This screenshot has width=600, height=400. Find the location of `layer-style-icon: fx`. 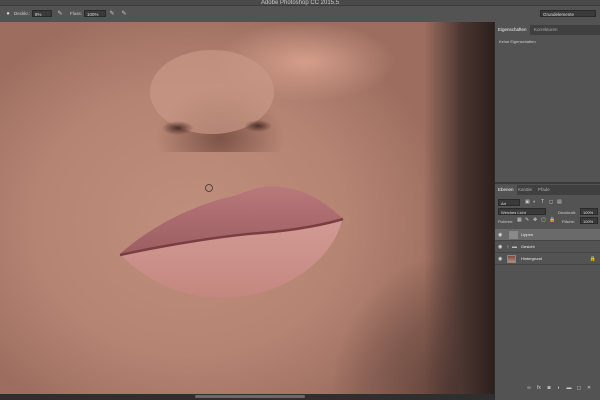

layer-style-icon: fx is located at coordinates (539, 388).